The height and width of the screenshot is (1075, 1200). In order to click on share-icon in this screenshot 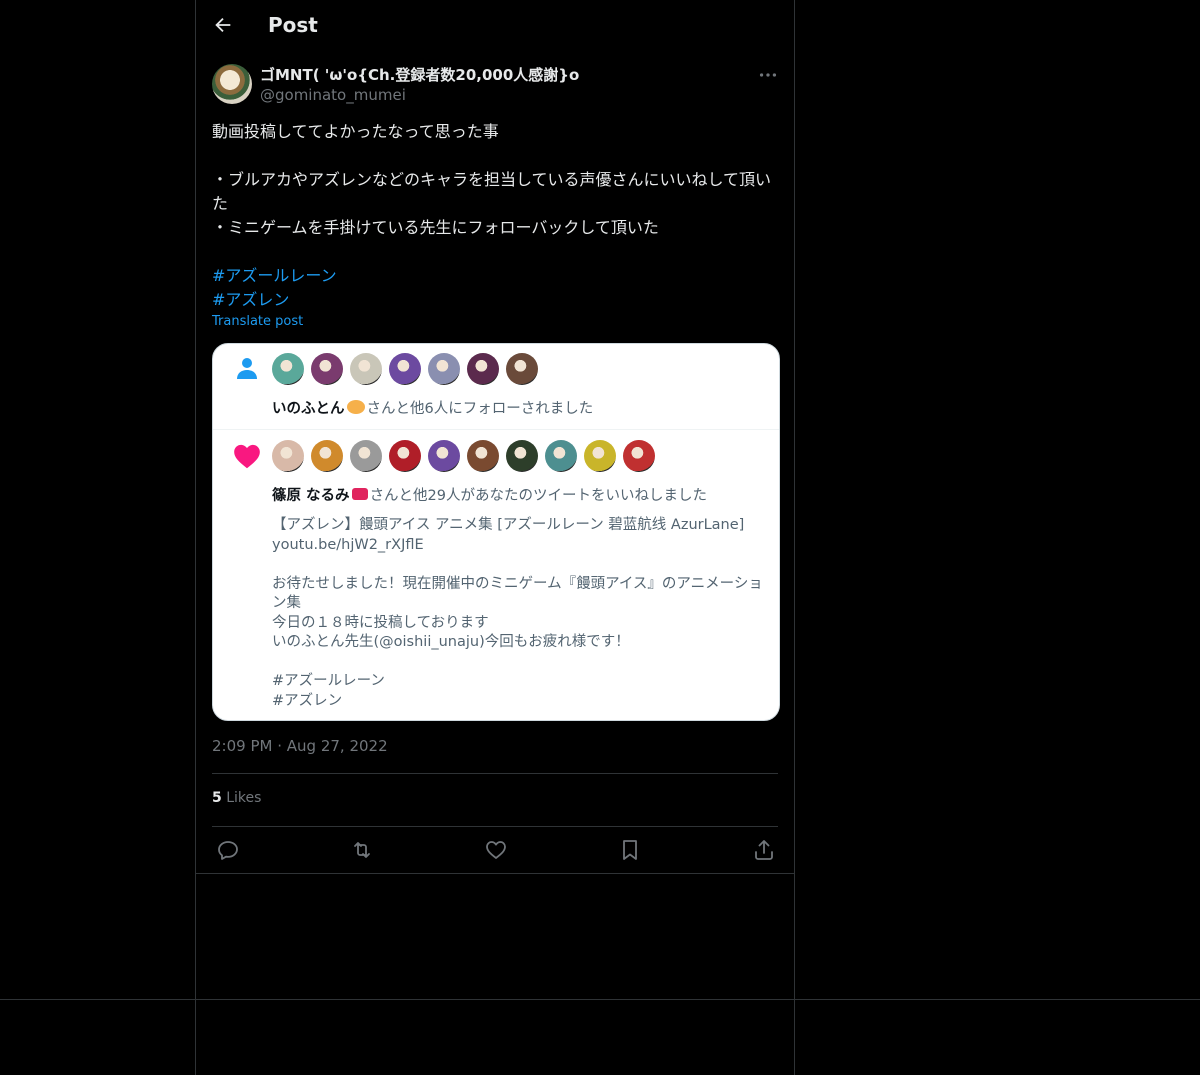, I will do `click(764, 850)`.